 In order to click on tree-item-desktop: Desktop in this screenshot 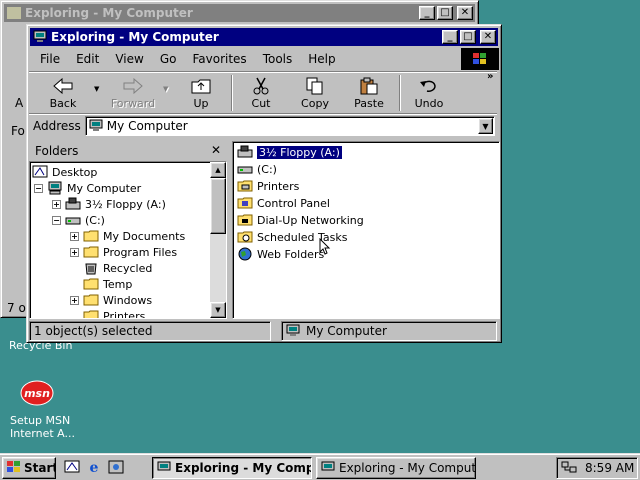, I will do `click(64, 172)`.